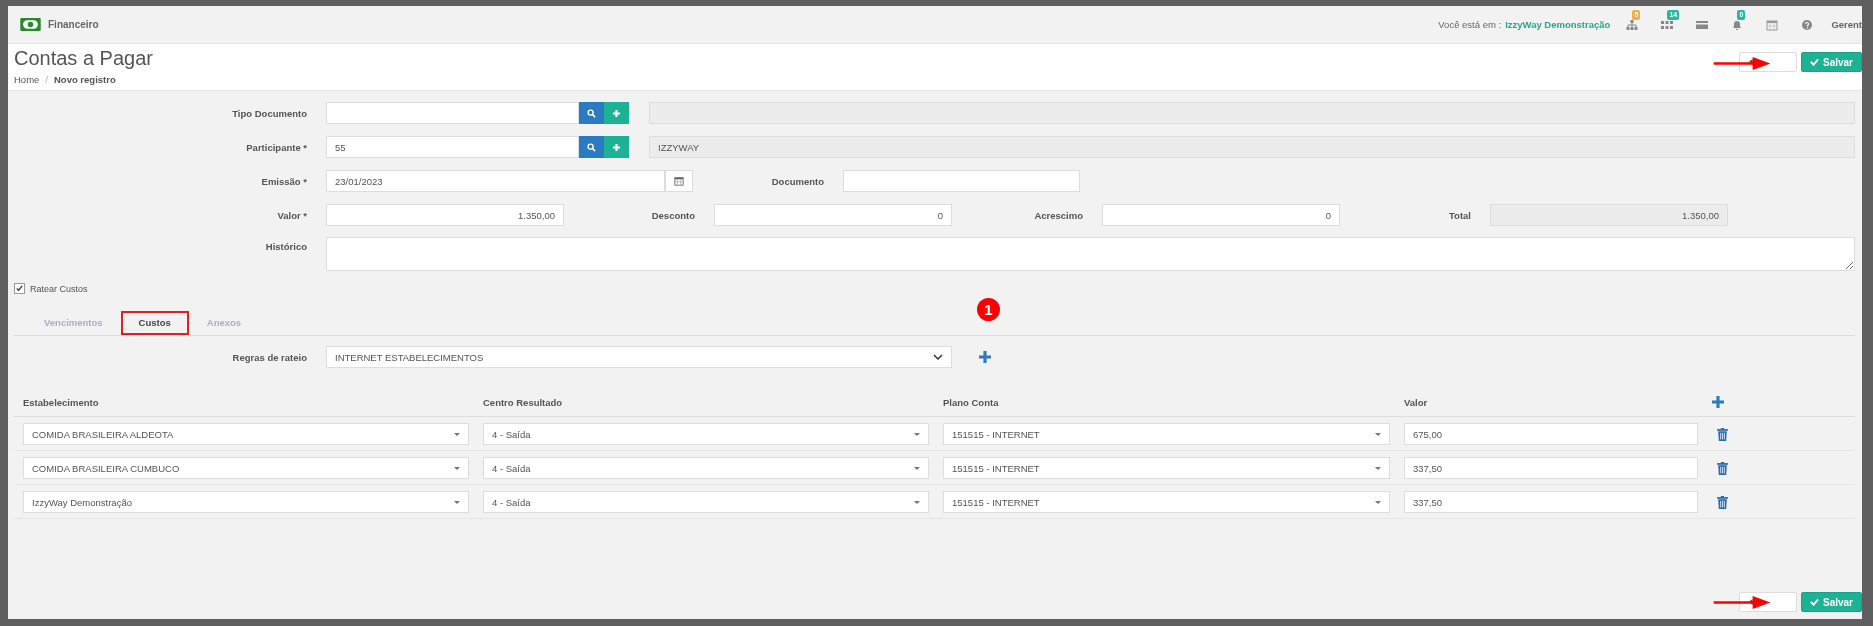 The height and width of the screenshot is (626, 1873). What do you see at coordinates (73, 24) in the screenshot?
I see `app-name: Financeiro` at bounding box center [73, 24].